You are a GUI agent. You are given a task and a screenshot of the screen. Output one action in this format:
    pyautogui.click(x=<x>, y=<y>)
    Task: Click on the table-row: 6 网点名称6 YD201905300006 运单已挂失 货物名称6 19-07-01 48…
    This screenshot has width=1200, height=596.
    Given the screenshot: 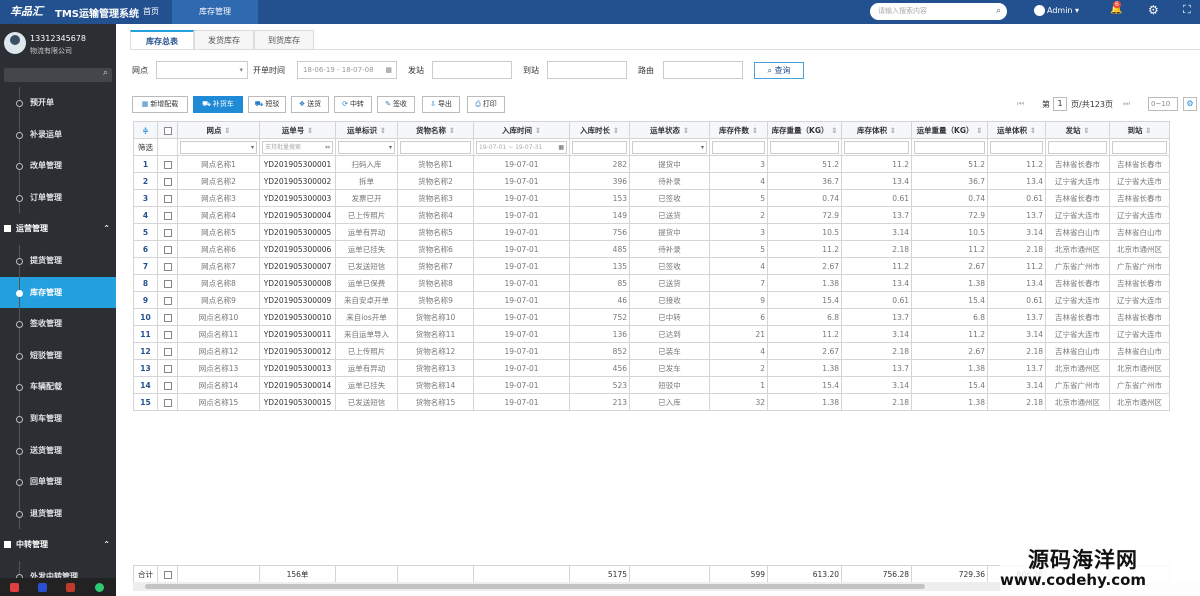 What is the action you would take?
    pyautogui.click(x=651, y=249)
    